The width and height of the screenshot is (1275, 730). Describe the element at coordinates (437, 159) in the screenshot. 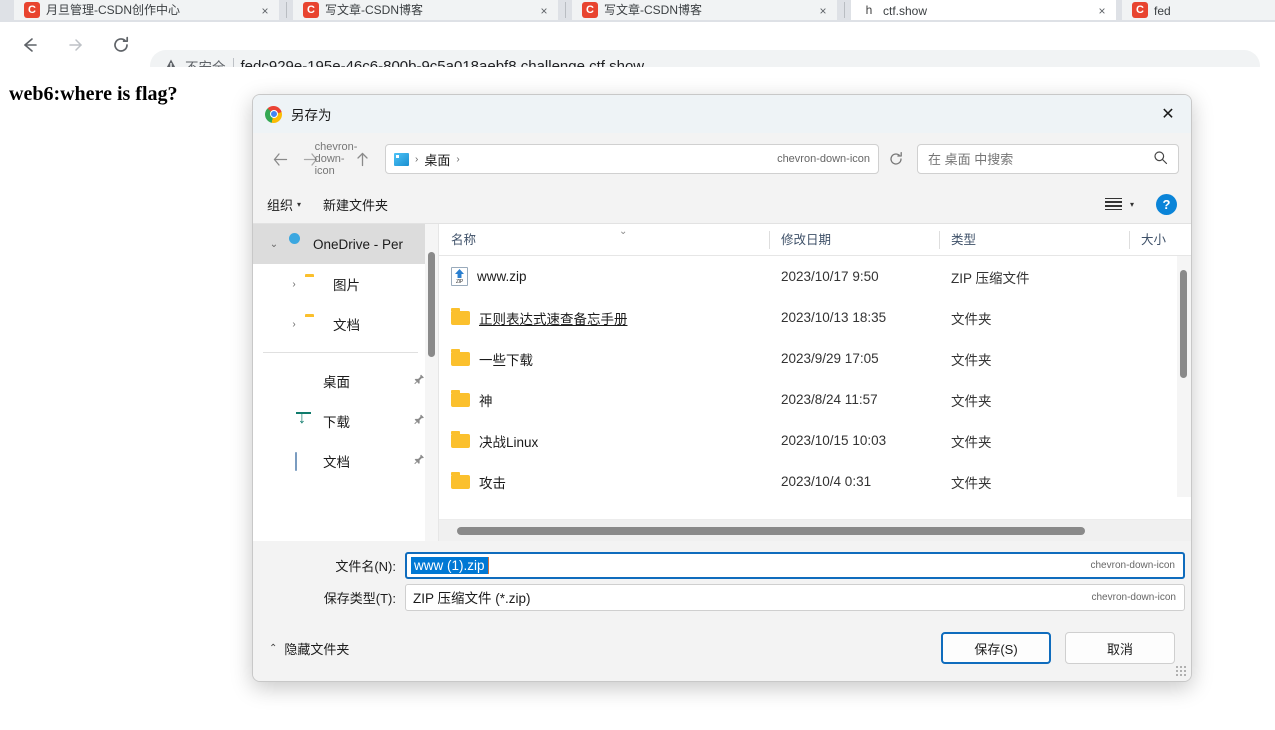

I see `breadcrumb-segment: 桌面` at that location.